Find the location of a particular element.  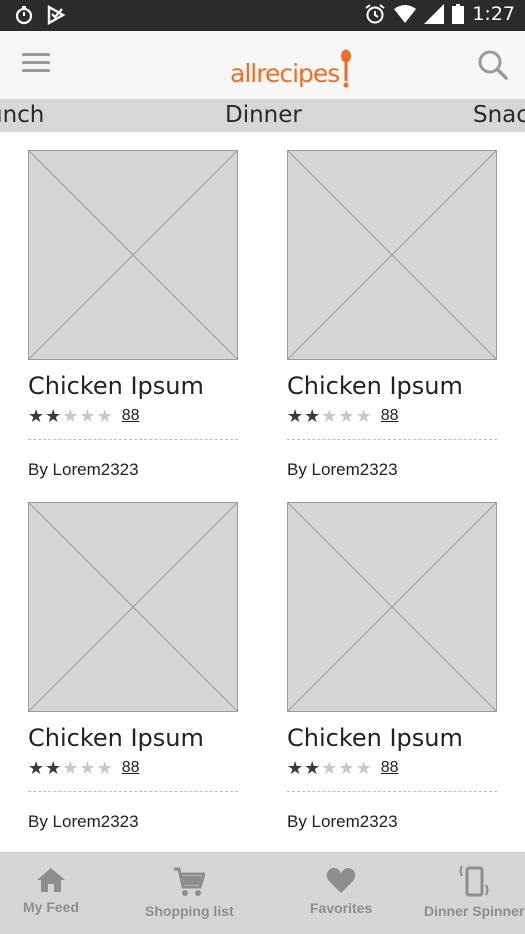

nav-label: My Feed is located at coordinates (51, 907).